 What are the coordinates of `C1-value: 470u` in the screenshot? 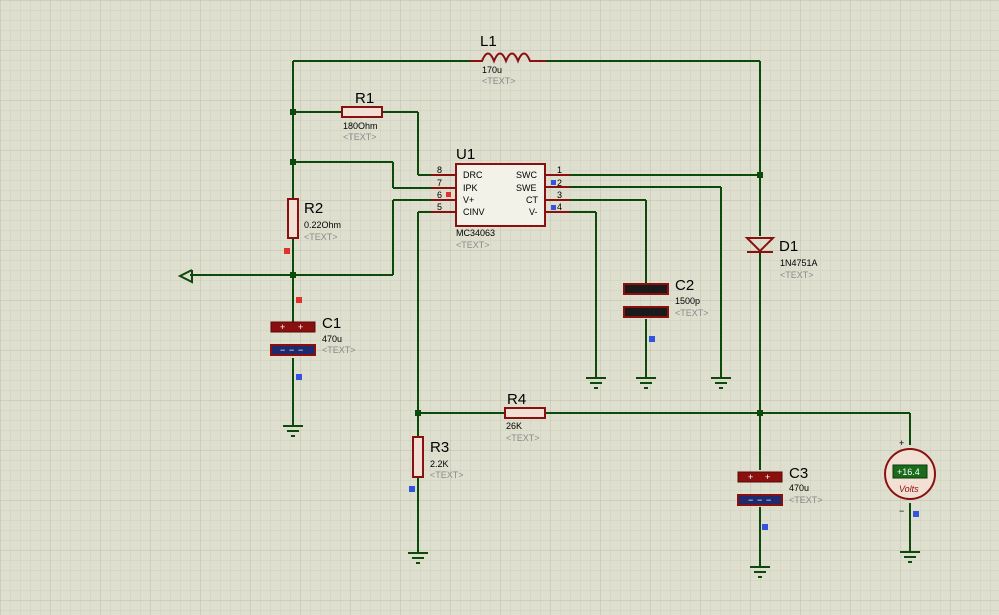 It's located at (332, 339).